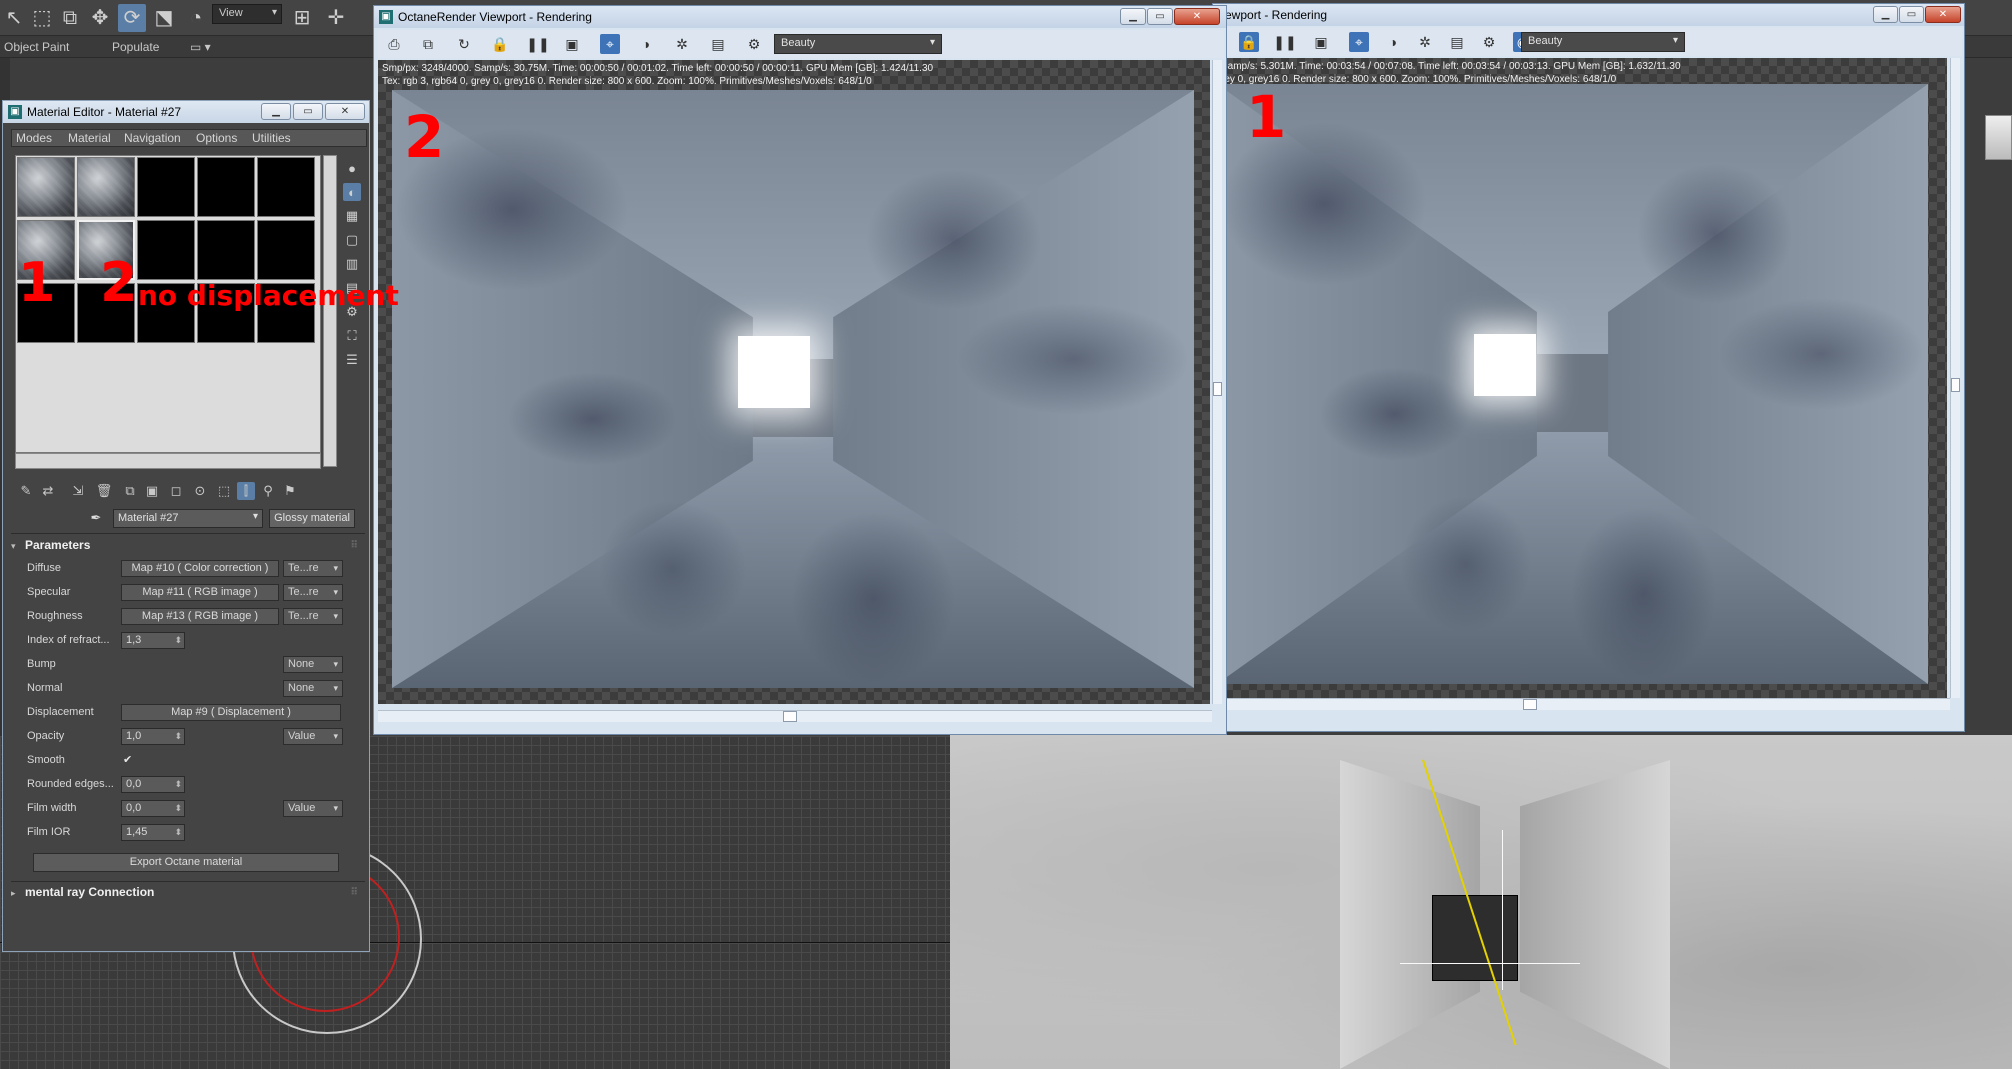 This screenshot has width=2012, height=1069. Describe the element at coordinates (216, 138) in the screenshot. I see `menu-options: Options` at that location.